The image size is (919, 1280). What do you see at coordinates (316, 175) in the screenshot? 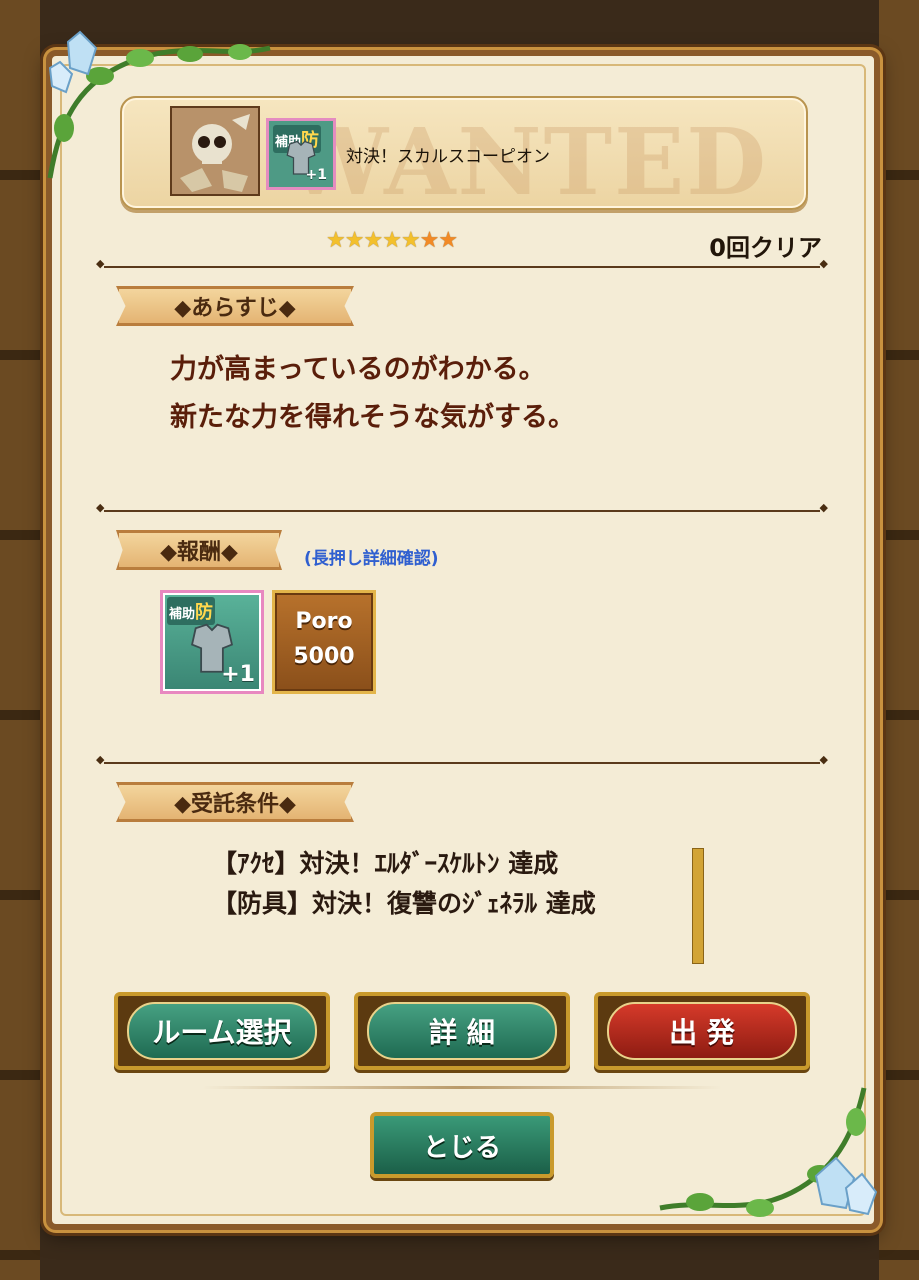
I see `armor-plus-label-small: +1` at bounding box center [316, 175].